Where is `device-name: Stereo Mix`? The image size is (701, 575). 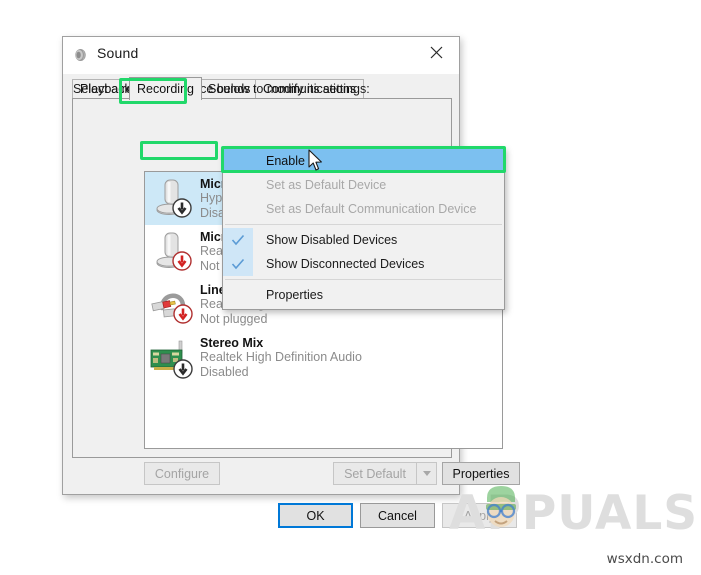
device-name: Stereo Mix is located at coordinates (232, 342).